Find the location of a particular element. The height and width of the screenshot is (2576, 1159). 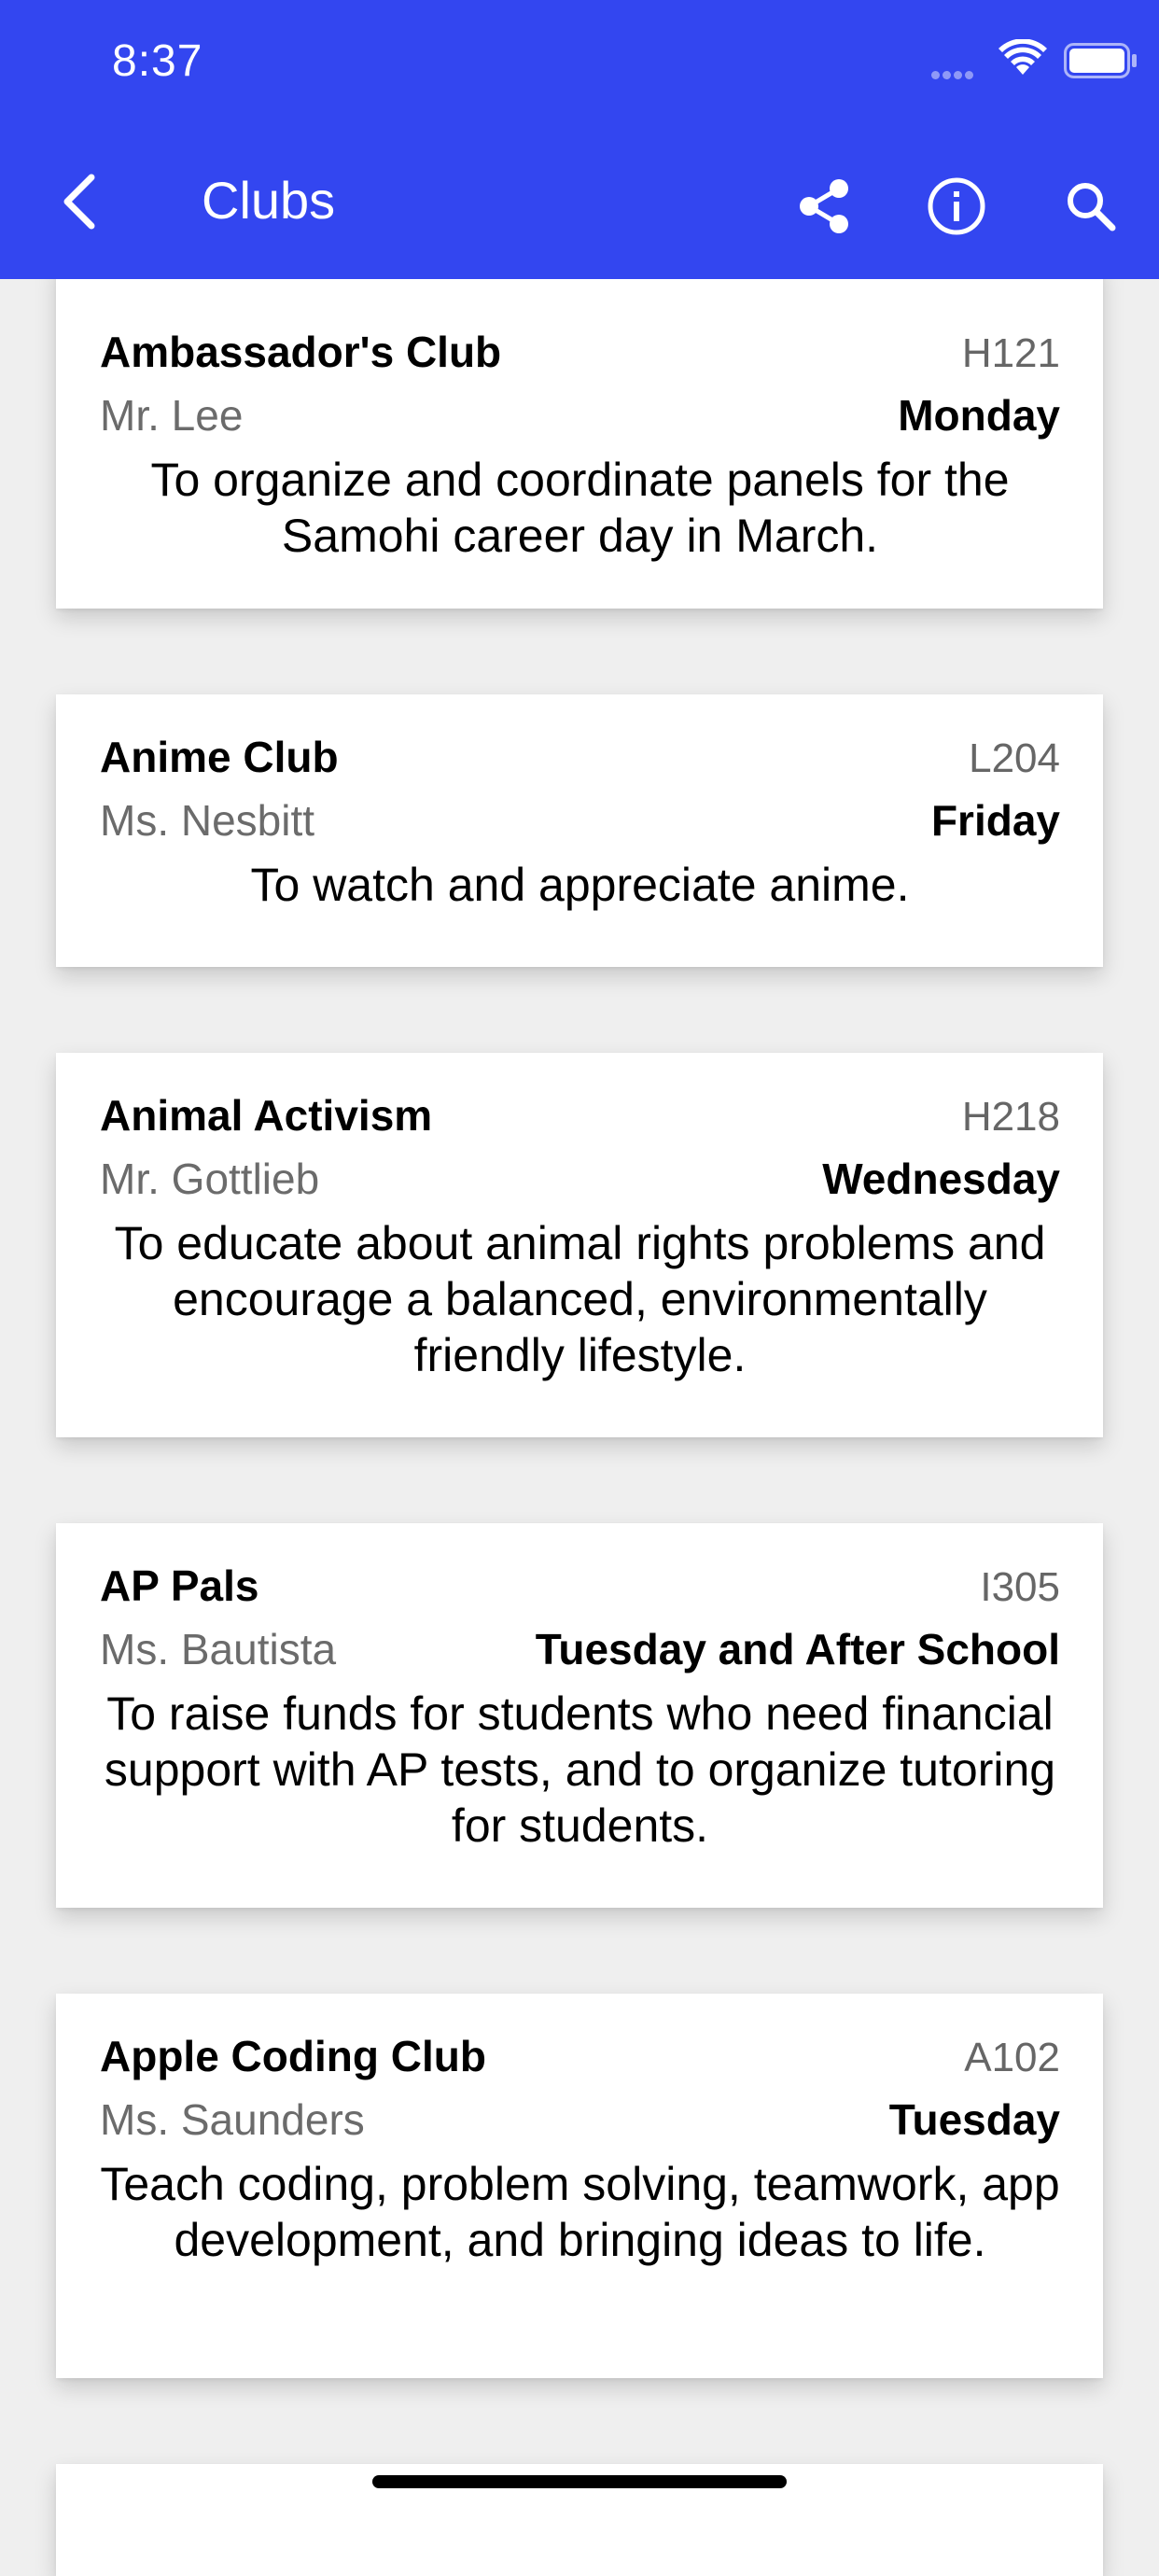

info-button is located at coordinates (957, 206).